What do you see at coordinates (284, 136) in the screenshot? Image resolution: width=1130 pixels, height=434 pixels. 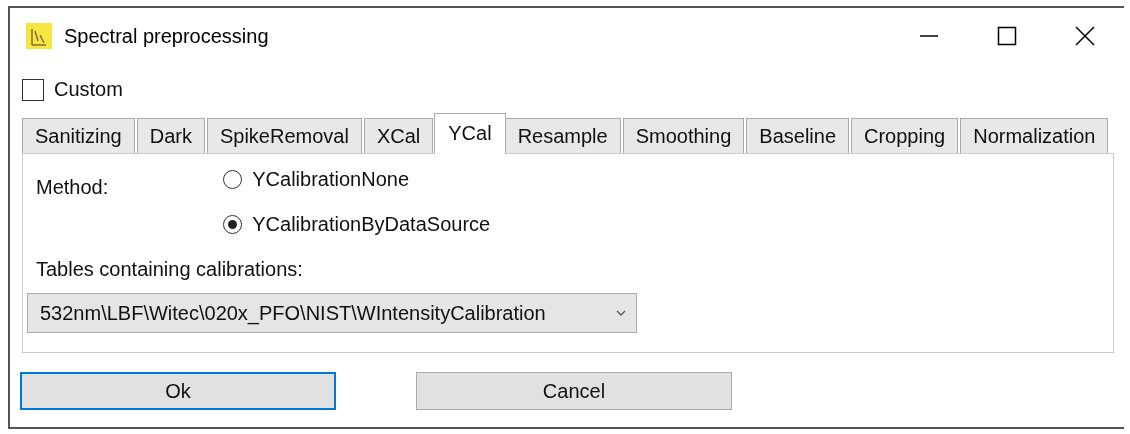 I see `tab: SpikeRemoval` at bounding box center [284, 136].